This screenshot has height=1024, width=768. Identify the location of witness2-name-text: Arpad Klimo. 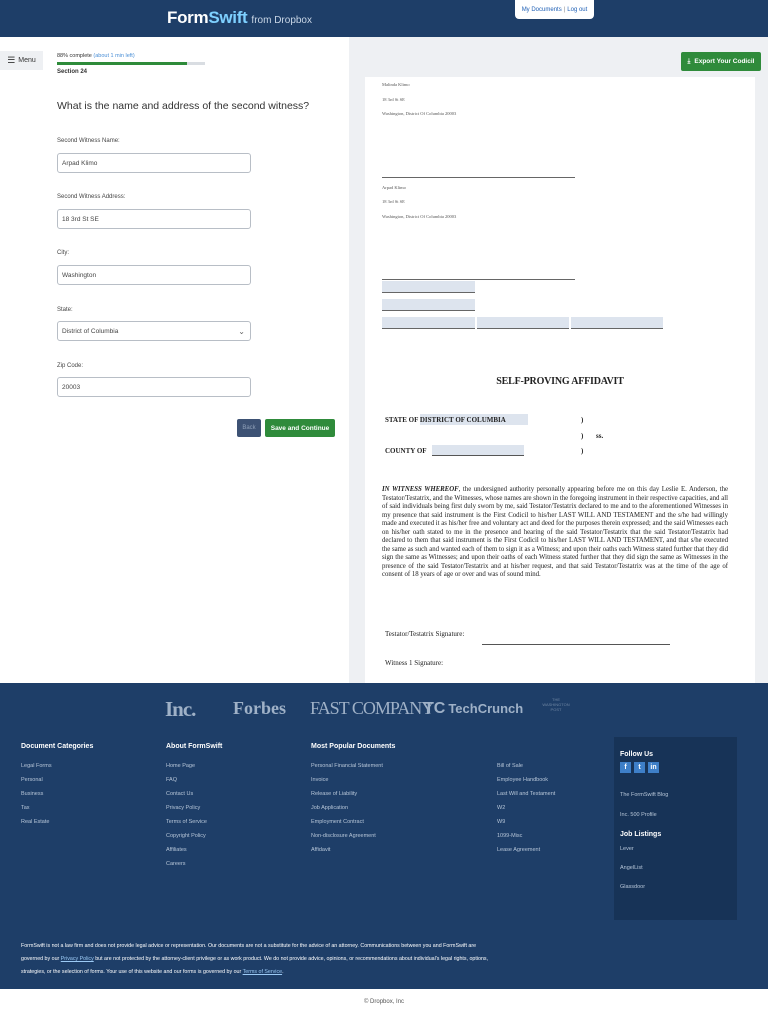
(394, 187).